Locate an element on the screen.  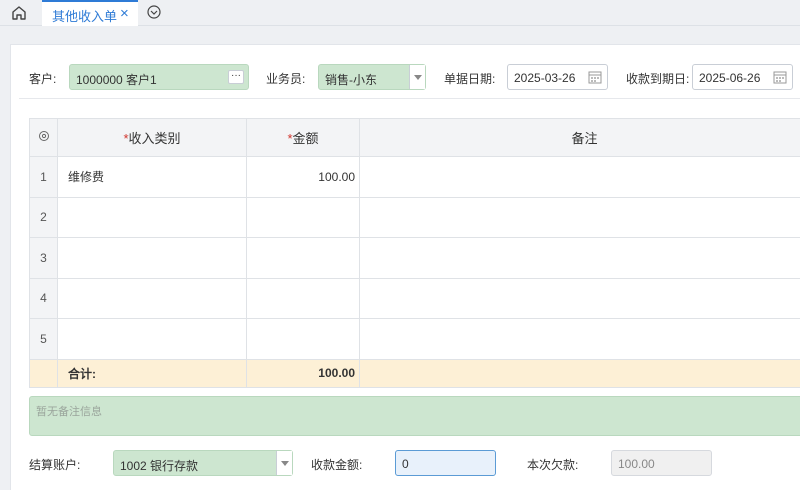
amount-cell: 100.00 is located at coordinates (303, 177).